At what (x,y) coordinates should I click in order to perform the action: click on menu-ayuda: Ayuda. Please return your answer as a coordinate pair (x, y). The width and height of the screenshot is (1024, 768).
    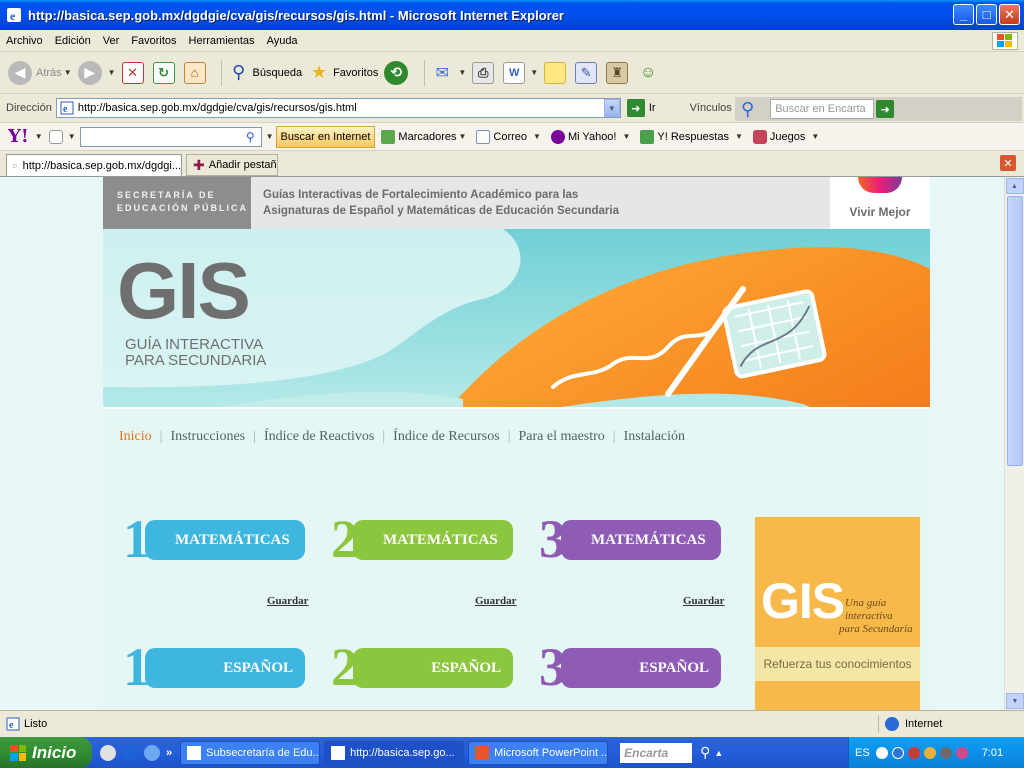
    Looking at the image, I should click on (282, 41).